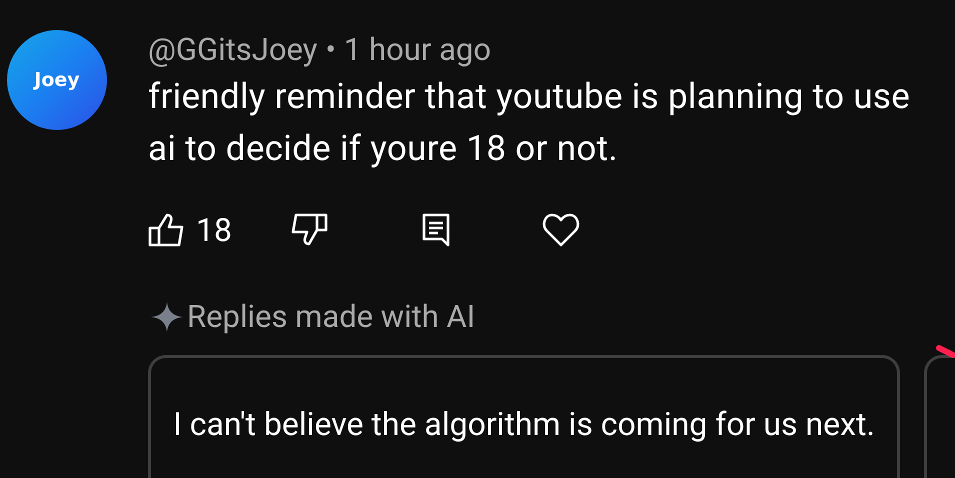 The image size is (955, 478). I want to click on heart-button, so click(561, 230).